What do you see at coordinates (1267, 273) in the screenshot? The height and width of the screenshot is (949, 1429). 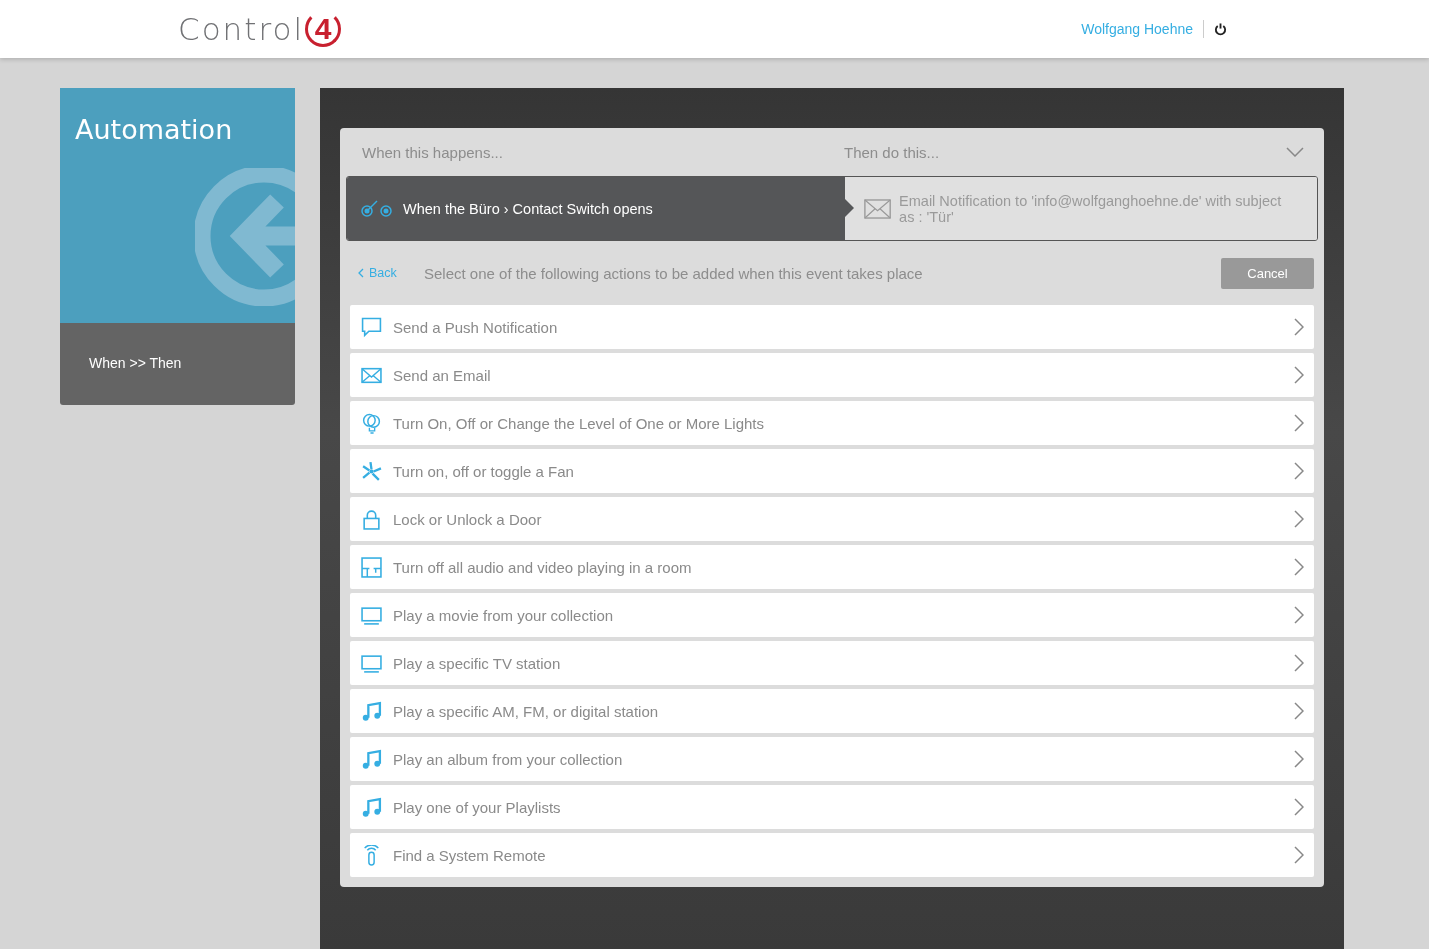 I see `cancel-button: Cancel` at bounding box center [1267, 273].